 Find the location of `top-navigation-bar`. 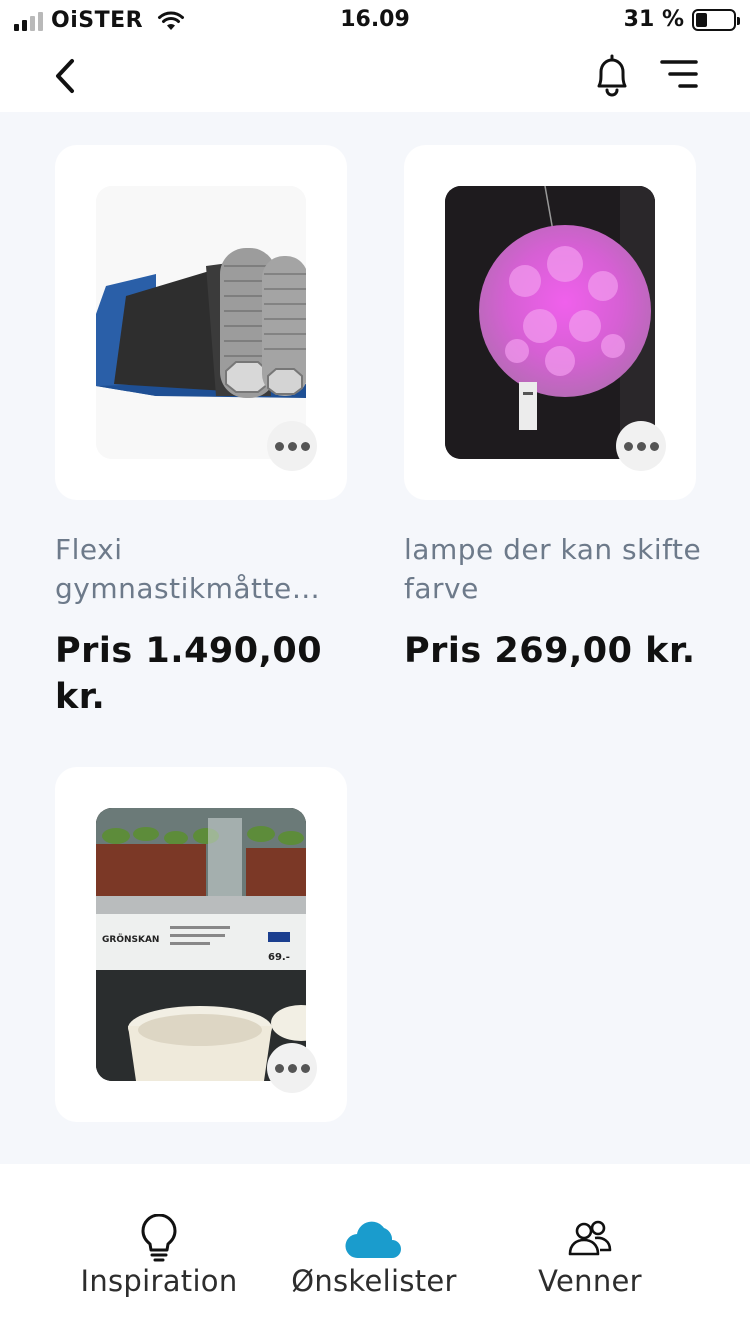

top-navigation-bar is located at coordinates (375, 76).